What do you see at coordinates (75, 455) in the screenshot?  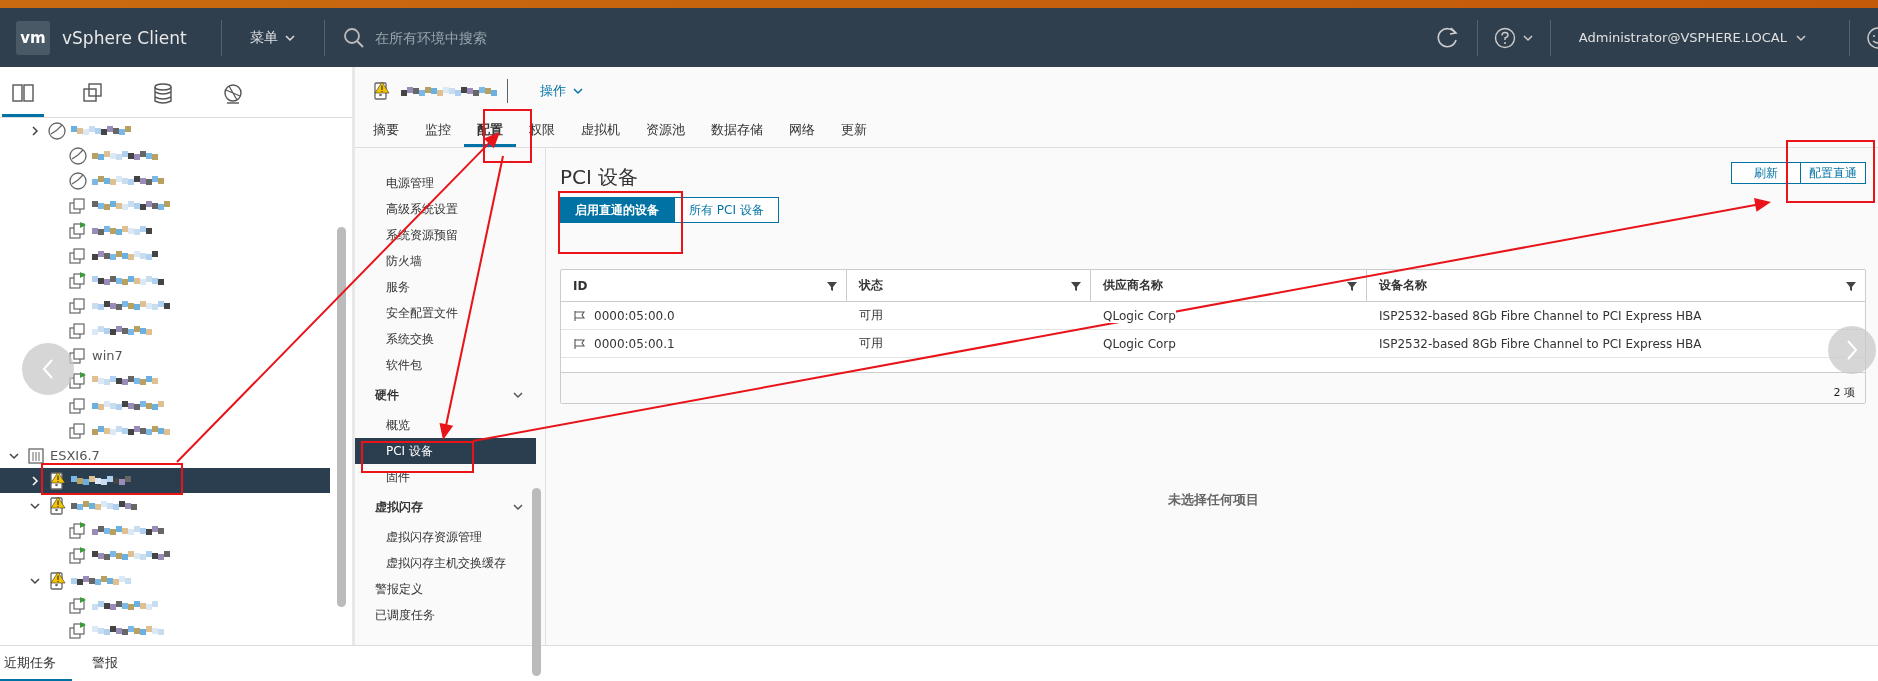 I see `tree-label: ESXI6.7` at bounding box center [75, 455].